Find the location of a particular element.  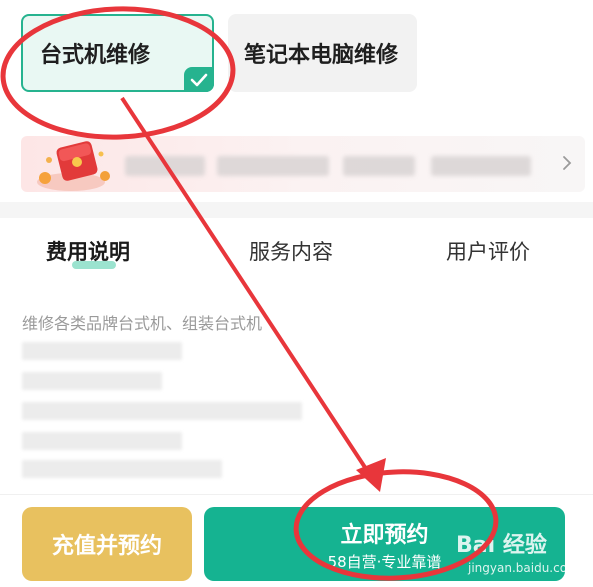

service-card-desktop: 台式机维修 is located at coordinates (117, 53).